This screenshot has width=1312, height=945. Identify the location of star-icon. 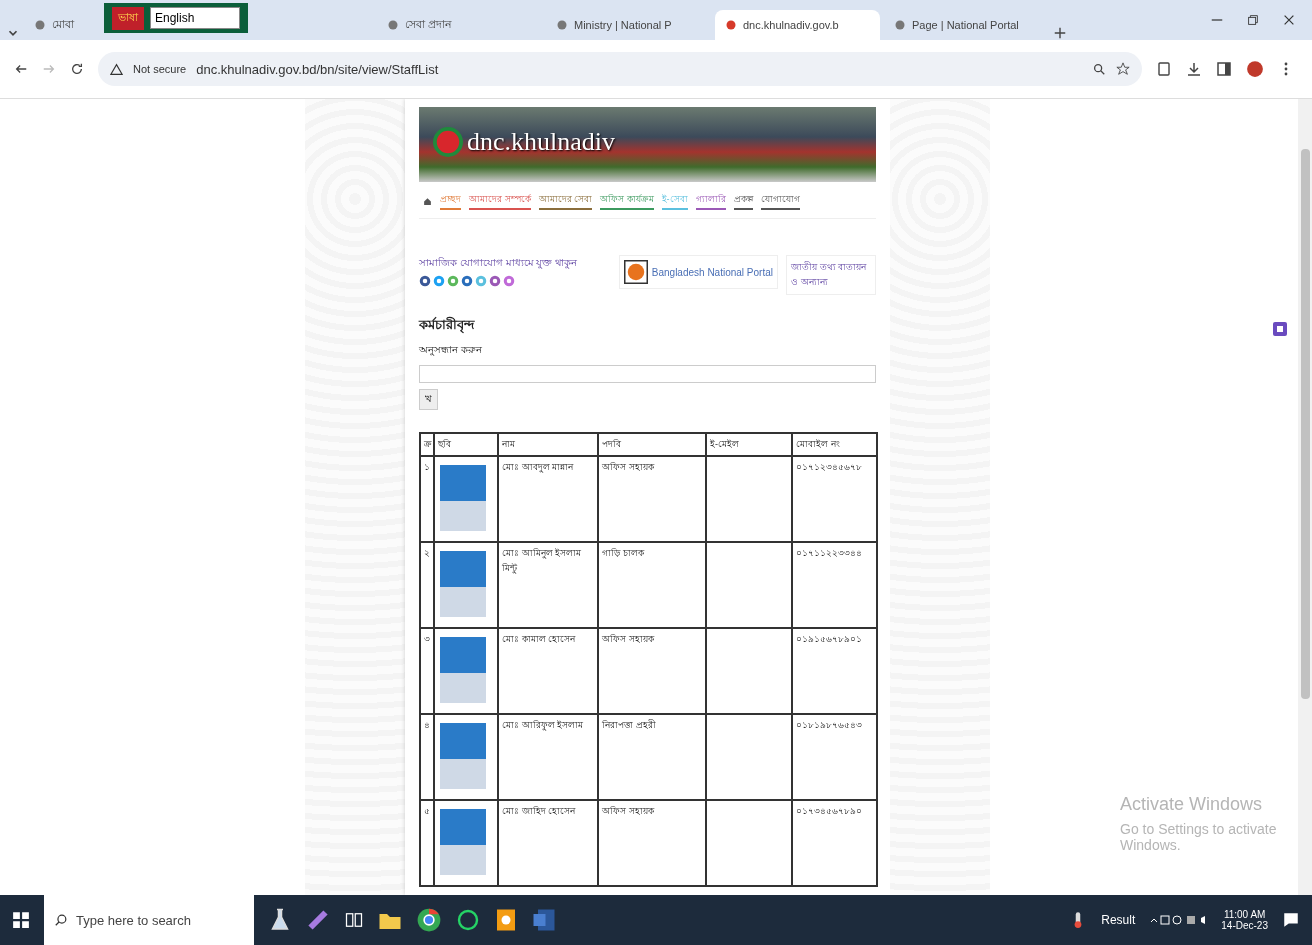
(1123, 69).